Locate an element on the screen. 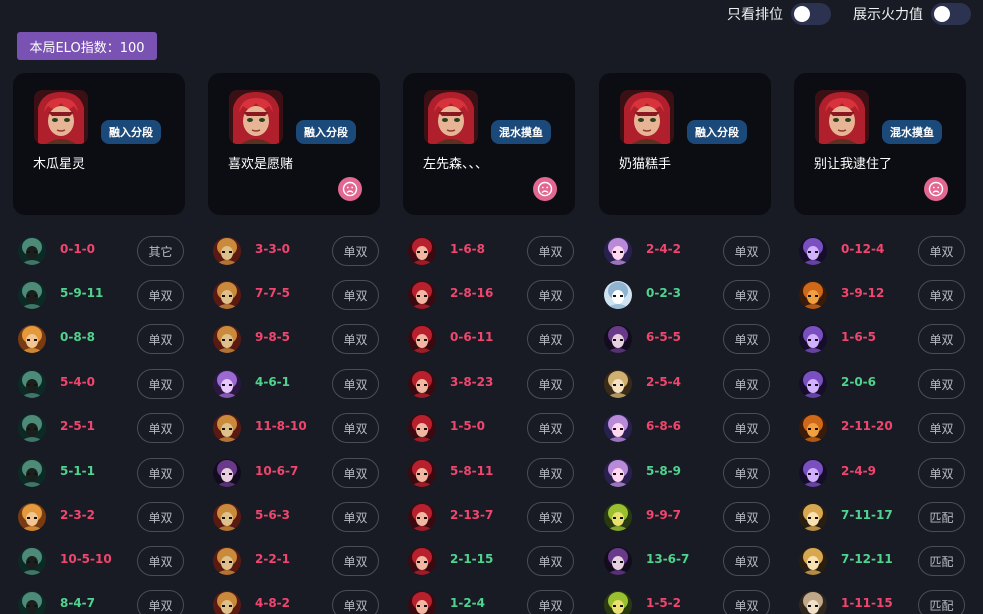  match-row: 0-1-0 其它 is located at coordinates (99, 251).